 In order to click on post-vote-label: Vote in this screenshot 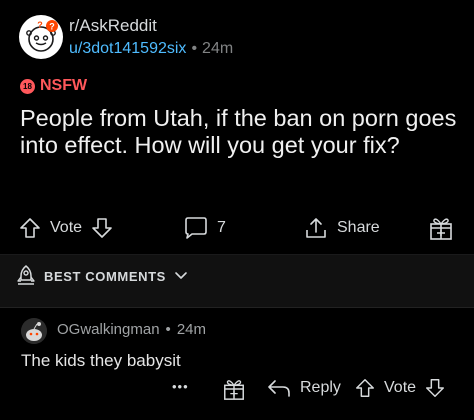, I will do `click(66, 227)`.